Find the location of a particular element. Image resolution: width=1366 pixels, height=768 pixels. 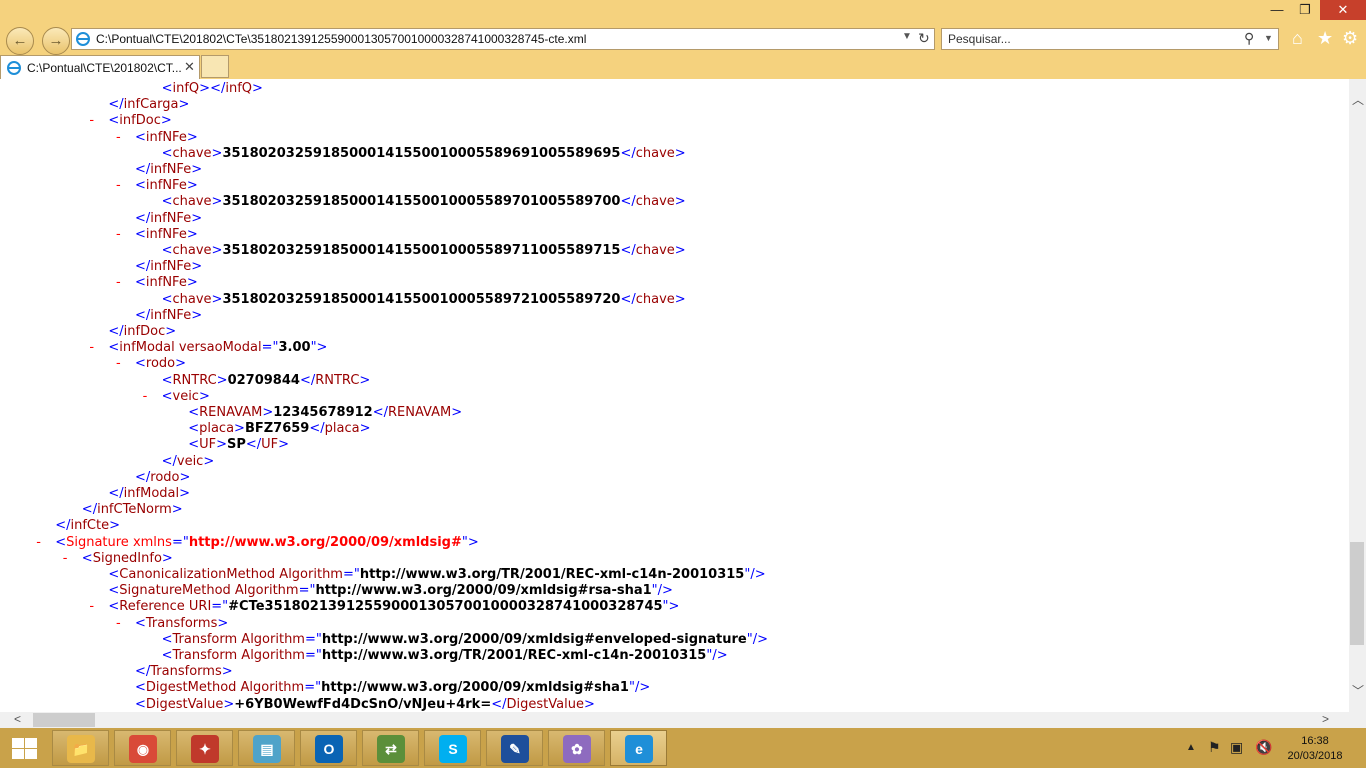

tab-active: C:\Pontual\CTE\201802\CT... ✕ is located at coordinates (100, 67).